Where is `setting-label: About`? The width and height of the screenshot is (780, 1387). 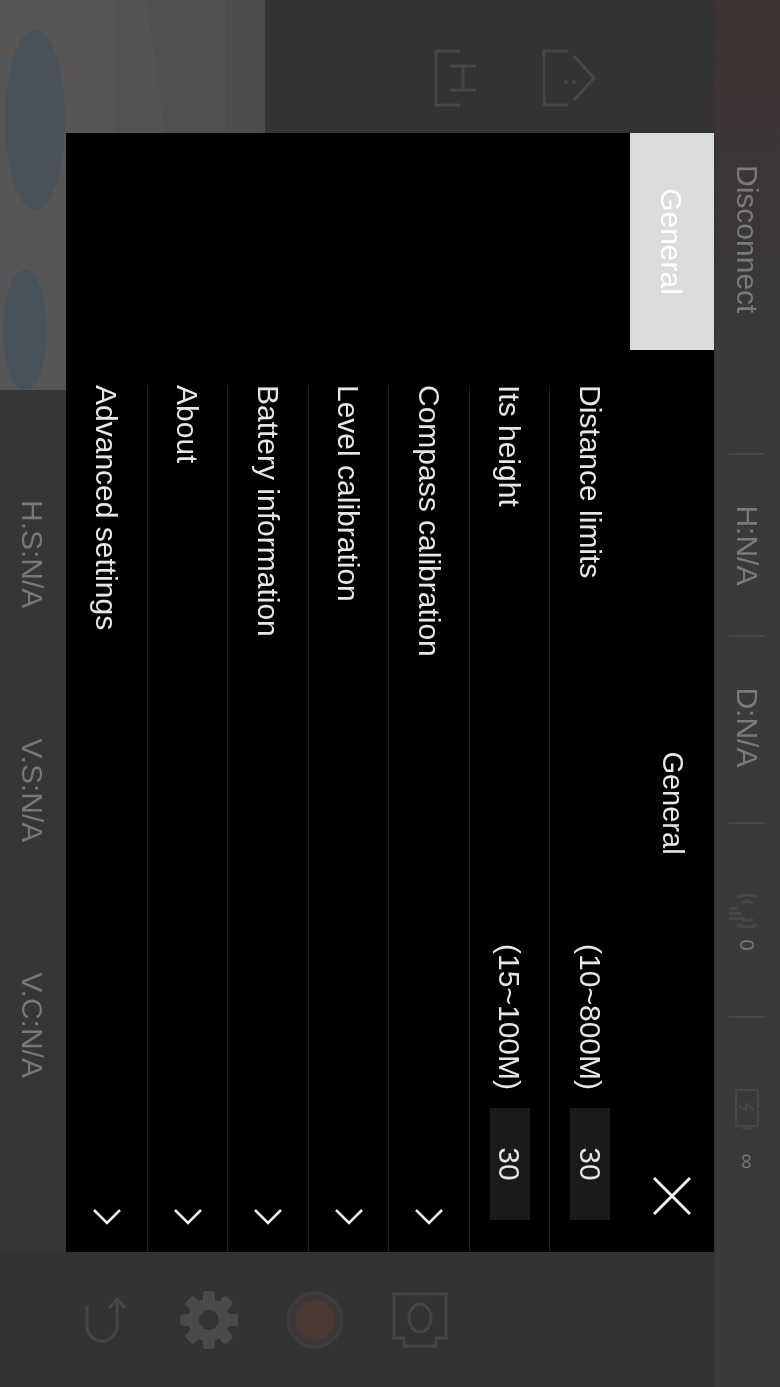 setting-label: About is located at coordinates (188, 425).